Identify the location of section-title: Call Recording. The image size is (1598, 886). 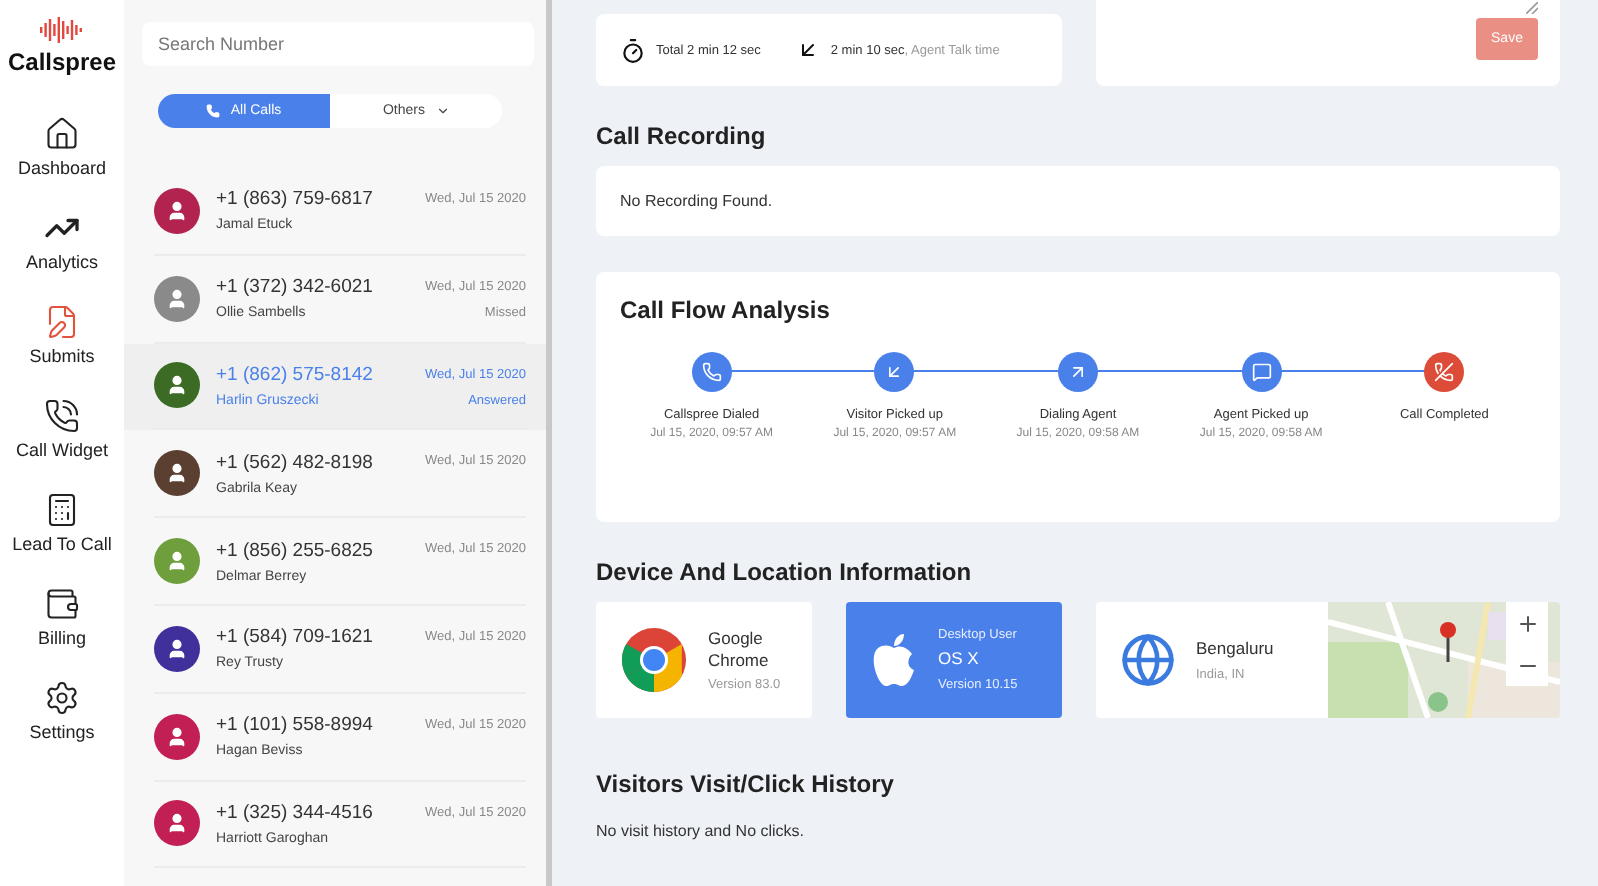
(682, 136).